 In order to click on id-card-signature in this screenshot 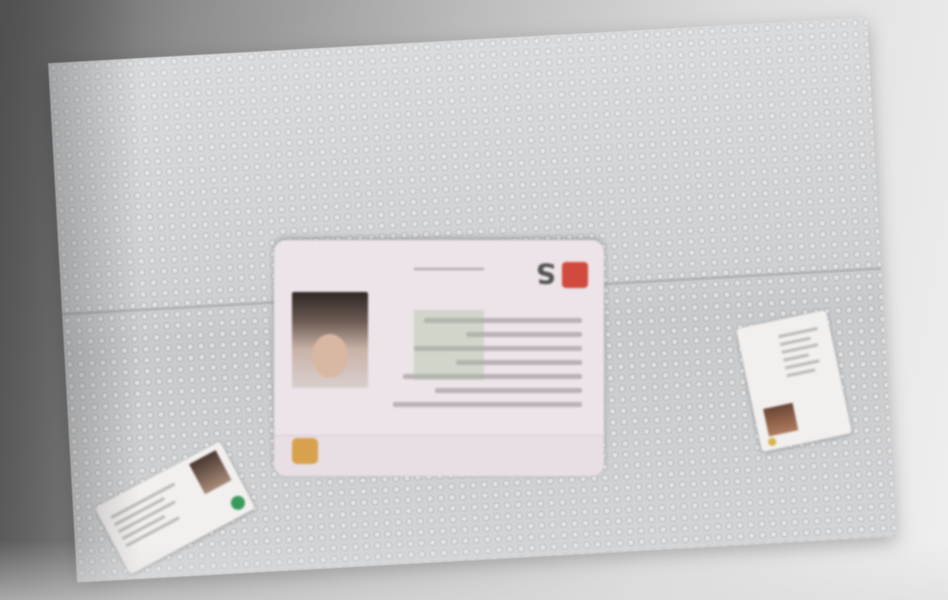, I will do `click(449, 274)`.